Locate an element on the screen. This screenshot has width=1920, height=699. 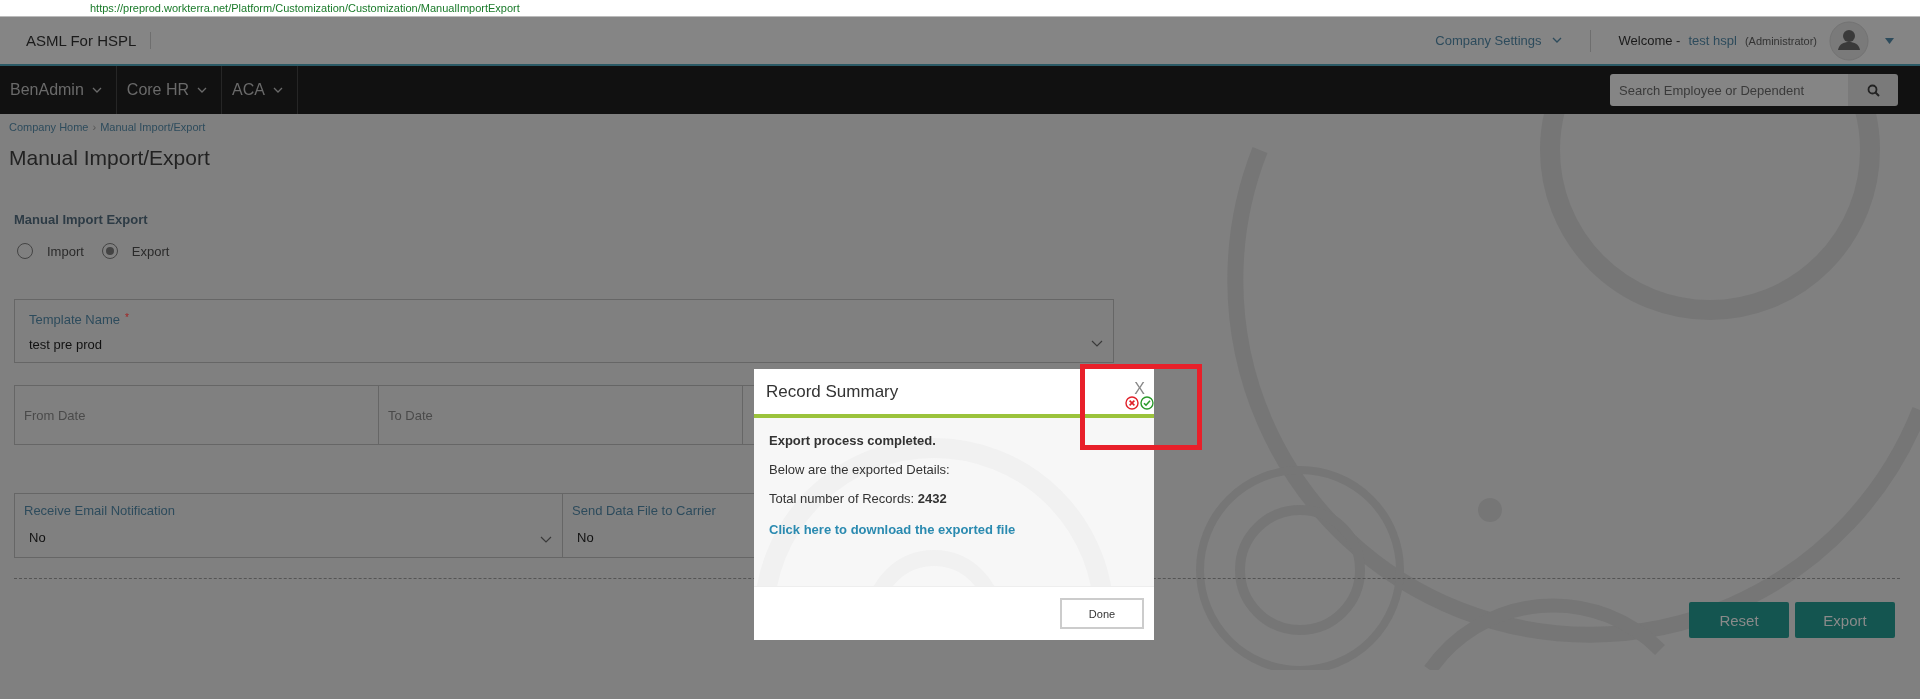
dropdown-field: Receive Email Notification No is located at coordinates (289, 525).